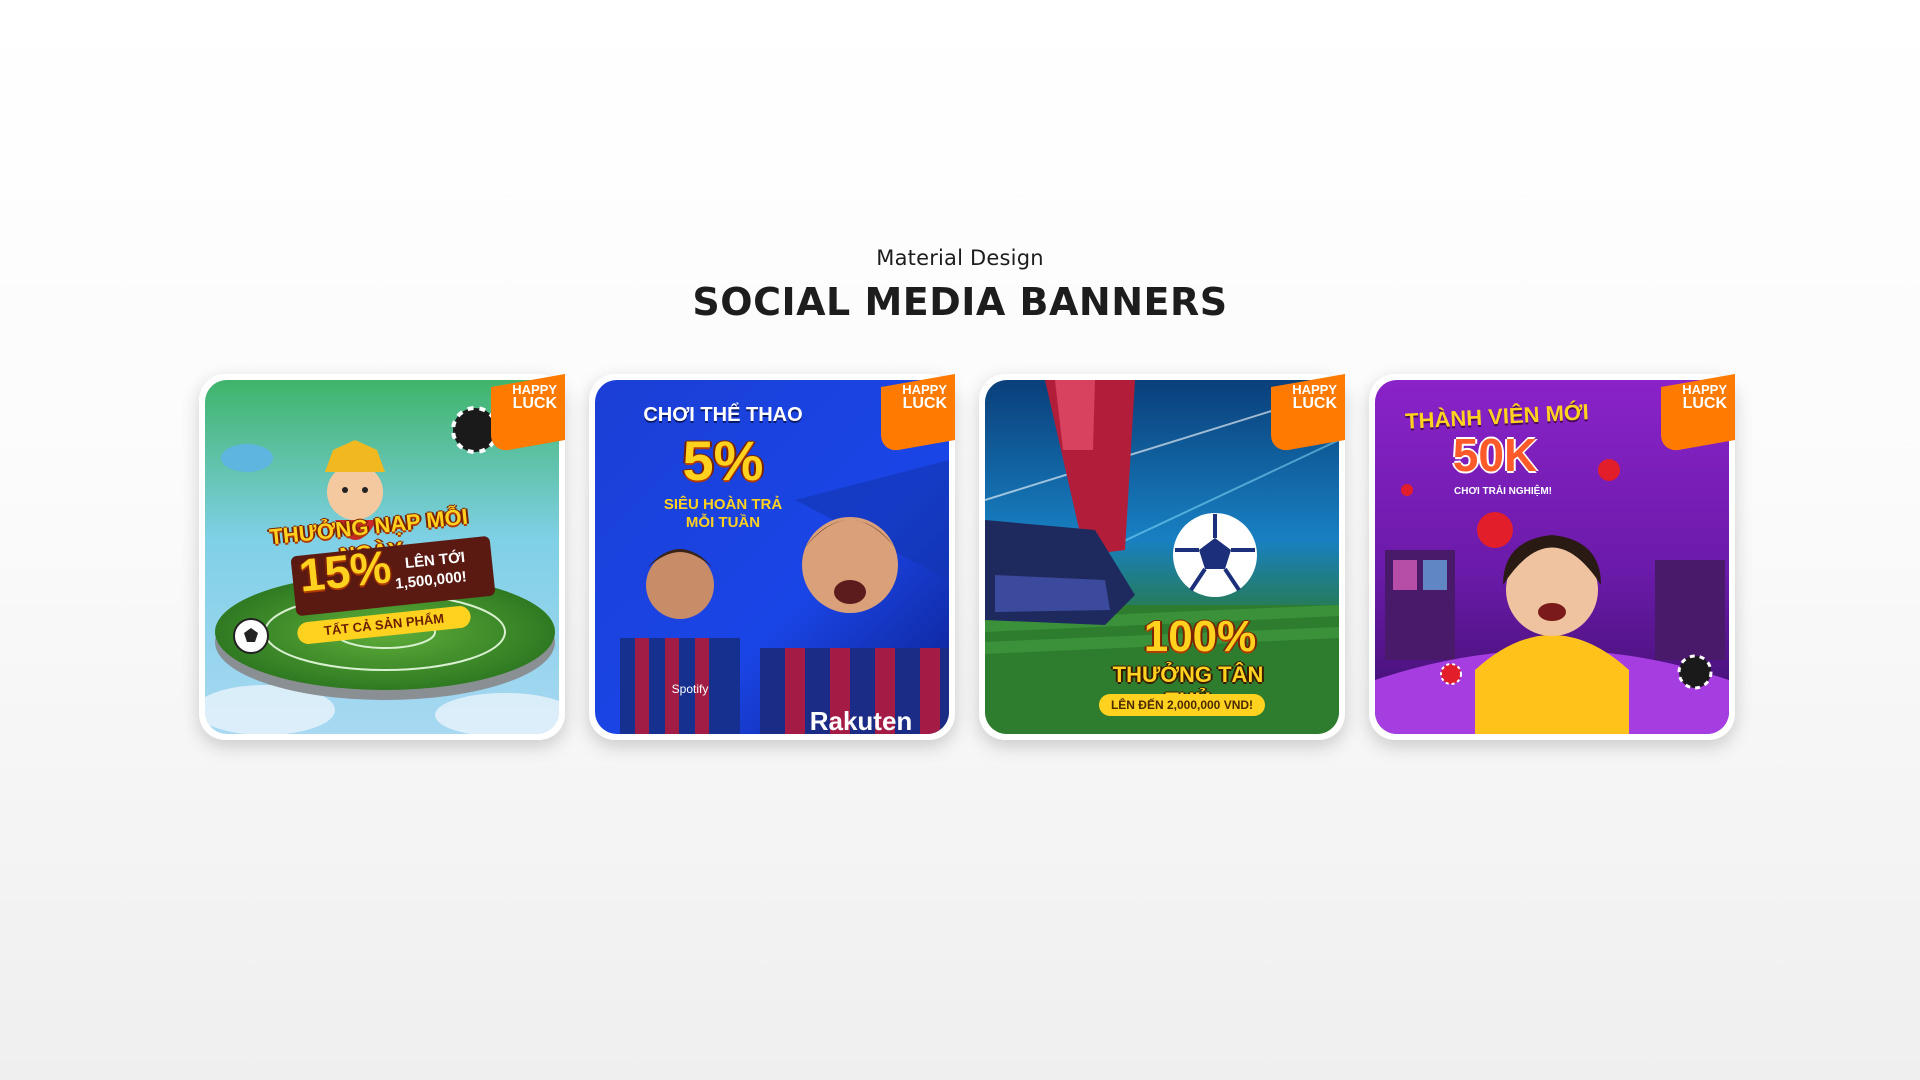 The image size is (1920, 1080). I want to click on shirt-sponsor-rakuten: Rakuten, so click(861, 720).